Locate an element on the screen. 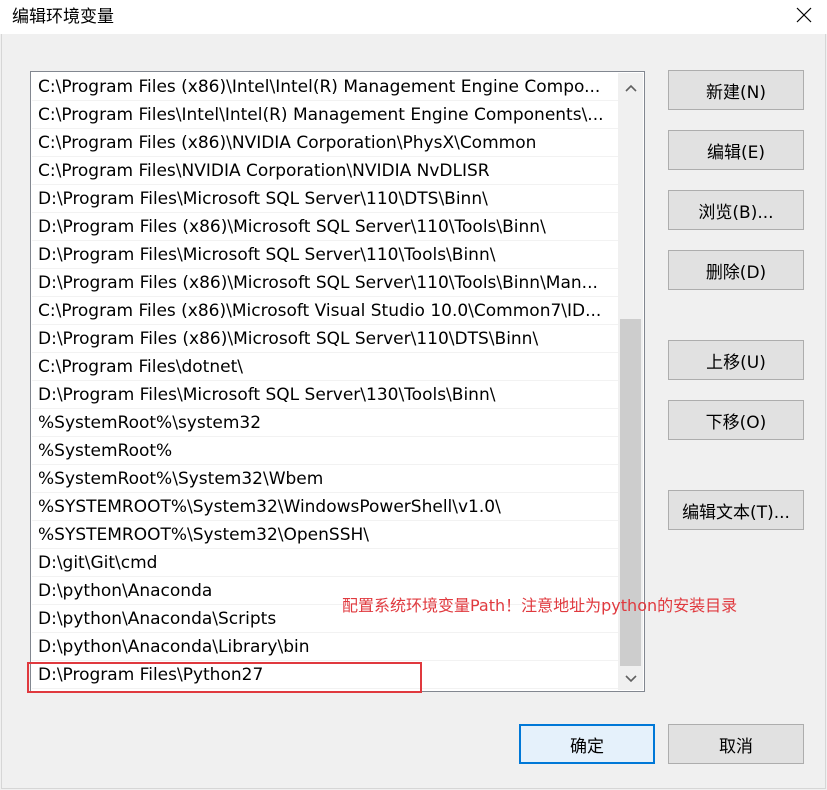  annotation-text: 配置系统环境变量Path！注意地址为python的安装目录 is located at coordinates (540, 605).